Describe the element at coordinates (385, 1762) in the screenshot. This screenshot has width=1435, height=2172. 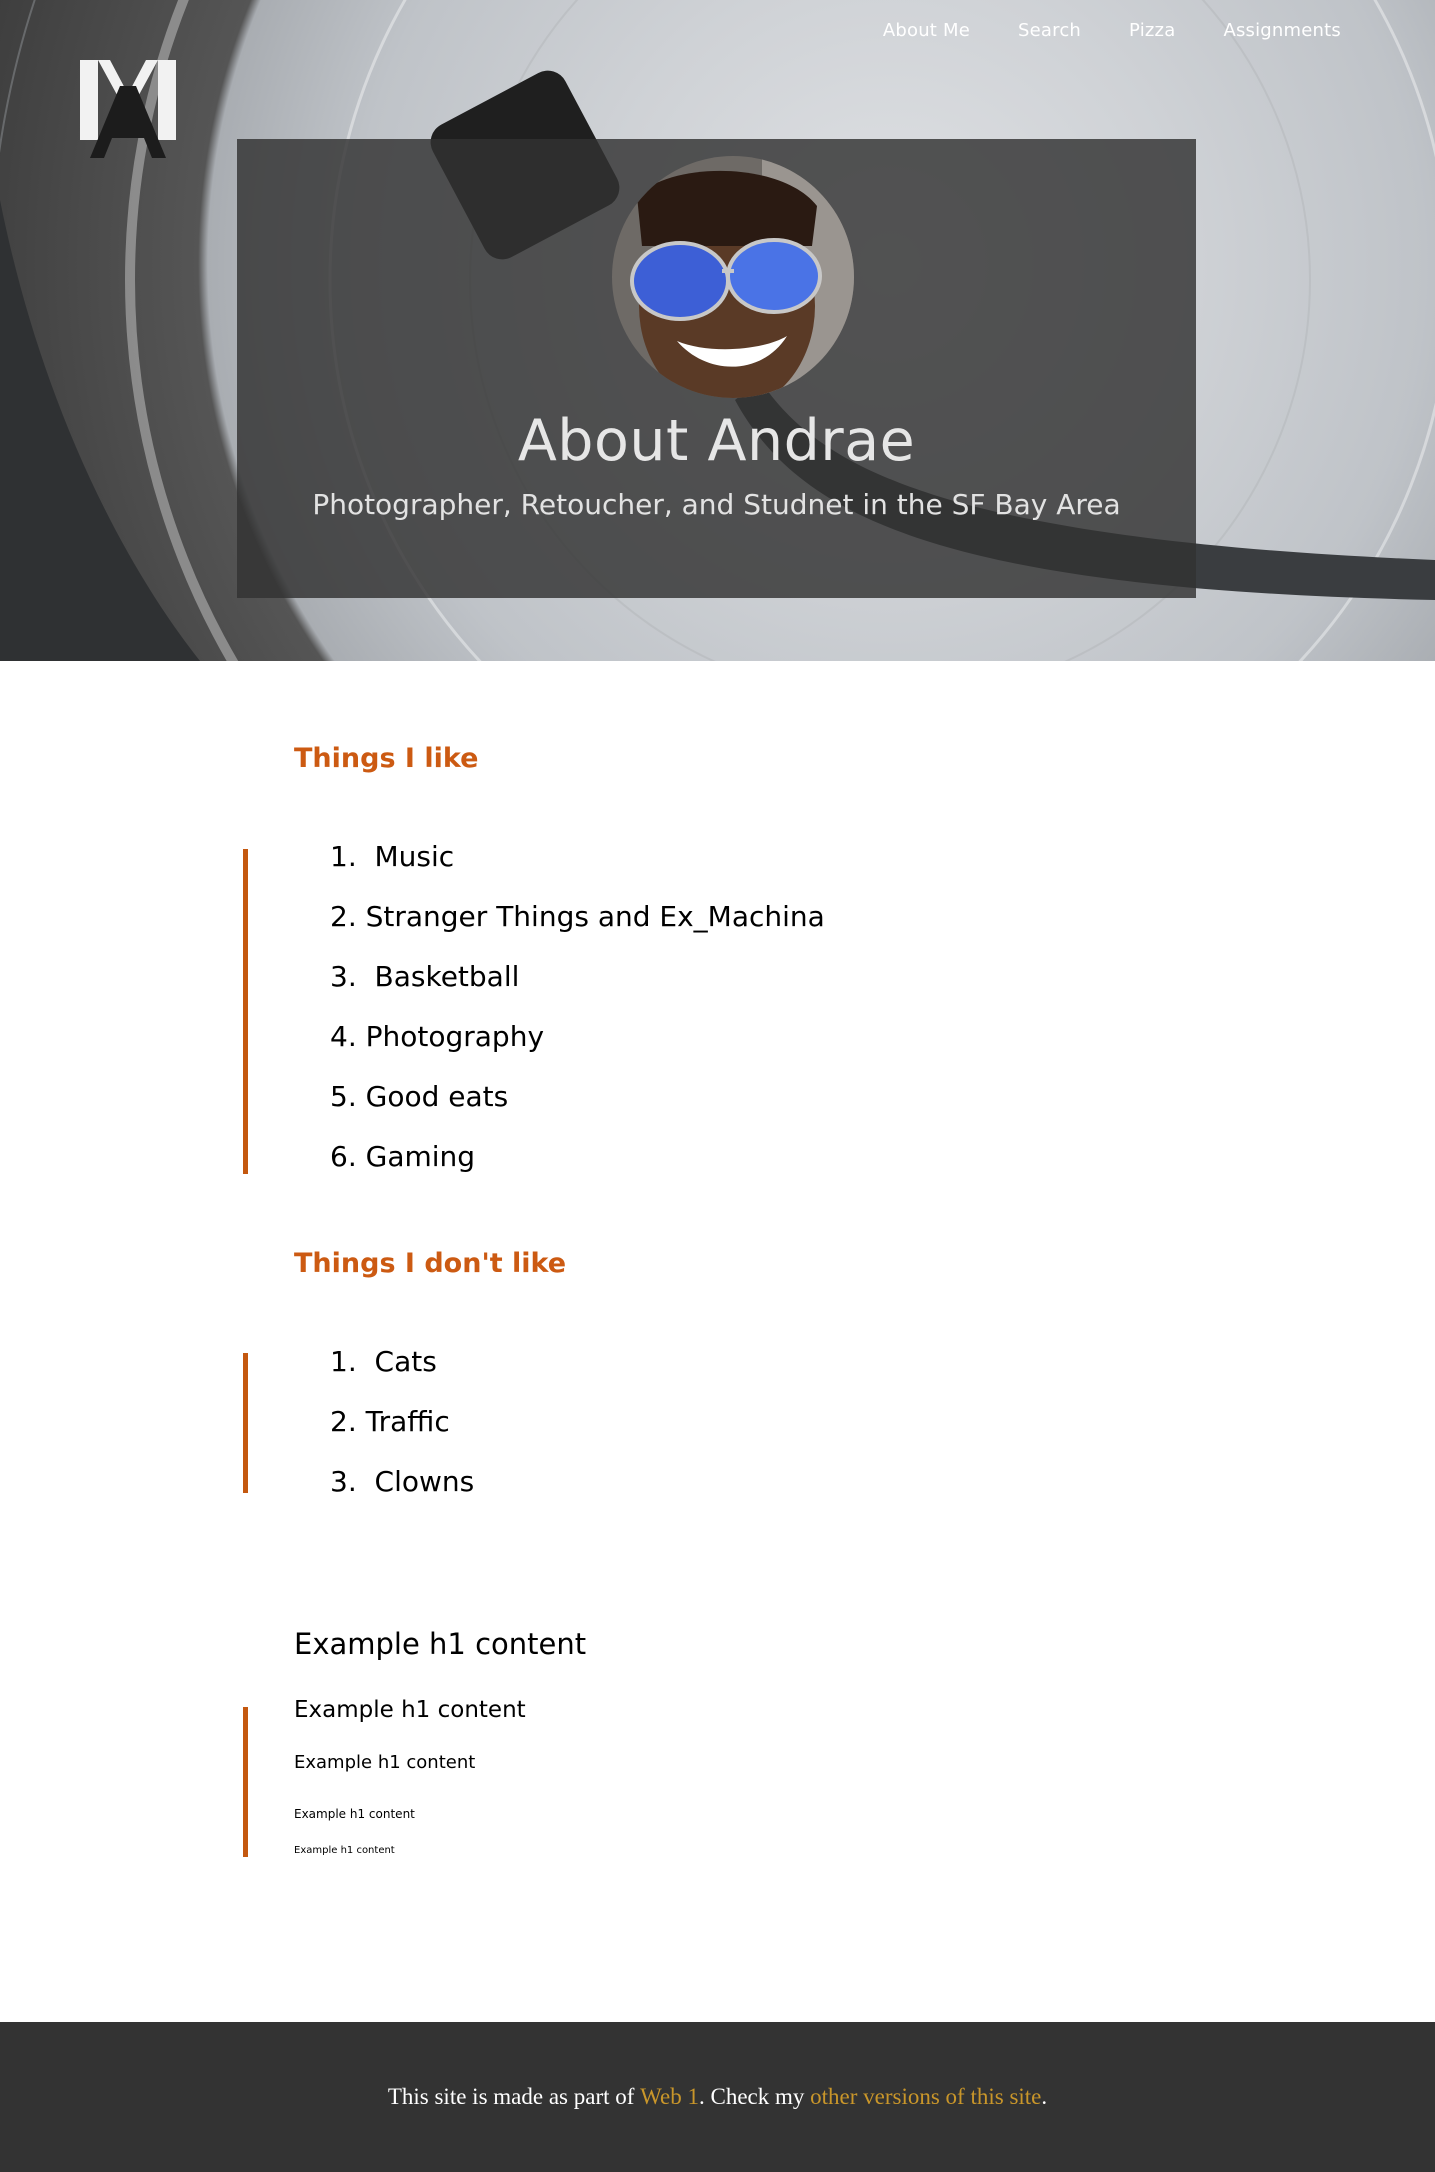
I see `example-heading-3: Example h1 content` at that location.